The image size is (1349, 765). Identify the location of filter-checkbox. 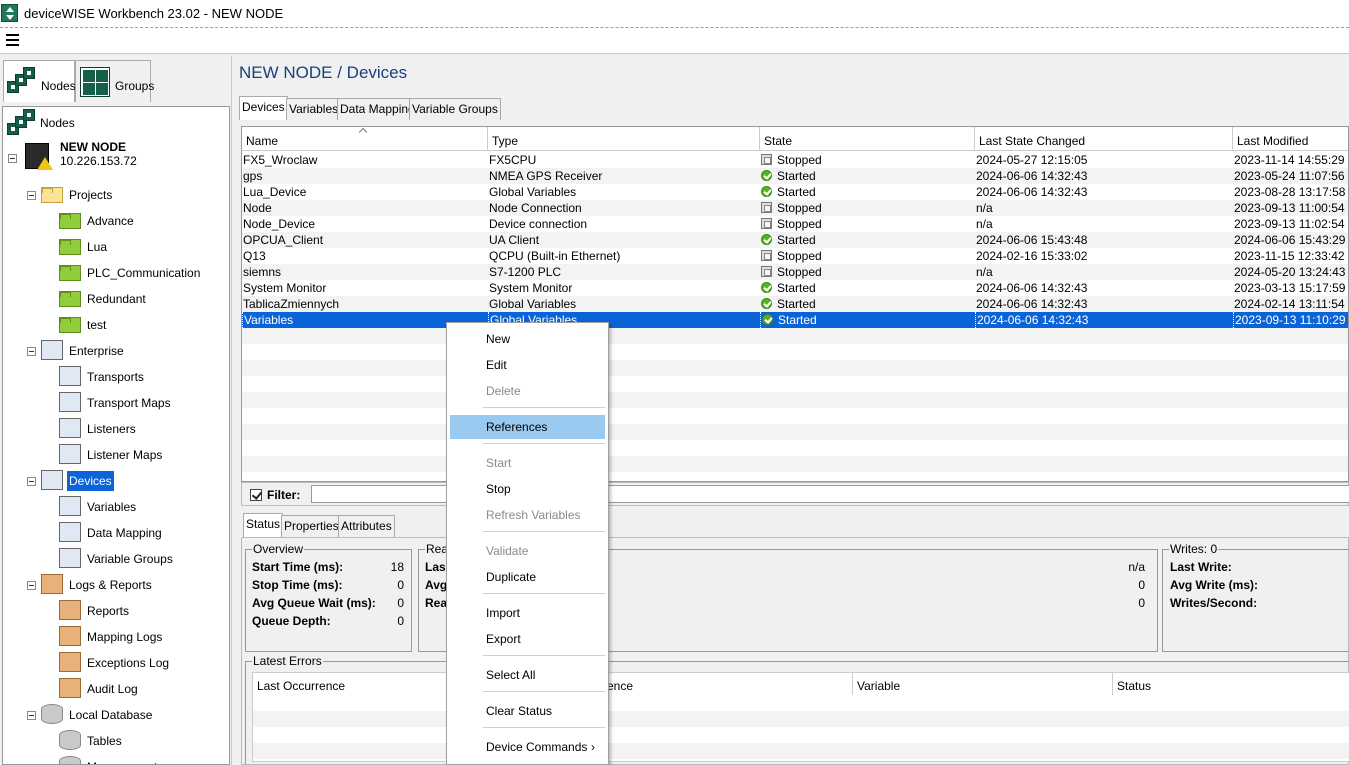
(256, 495).